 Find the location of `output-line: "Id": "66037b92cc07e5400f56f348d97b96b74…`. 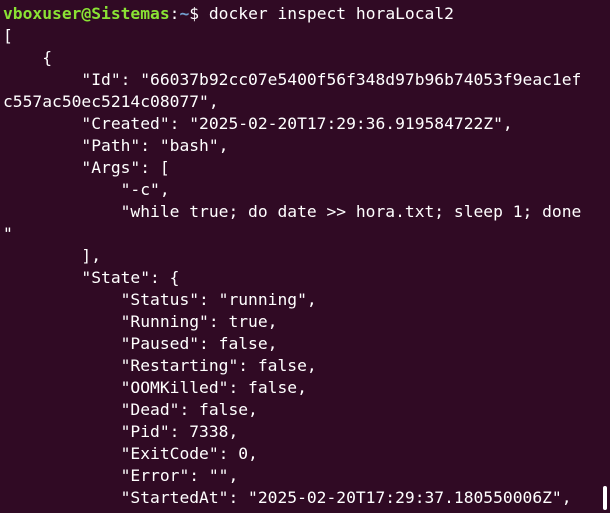

output-line: "Id": "66037b92cc07e5400f56f348d97b96b74… is located at coordinates (292, 79).